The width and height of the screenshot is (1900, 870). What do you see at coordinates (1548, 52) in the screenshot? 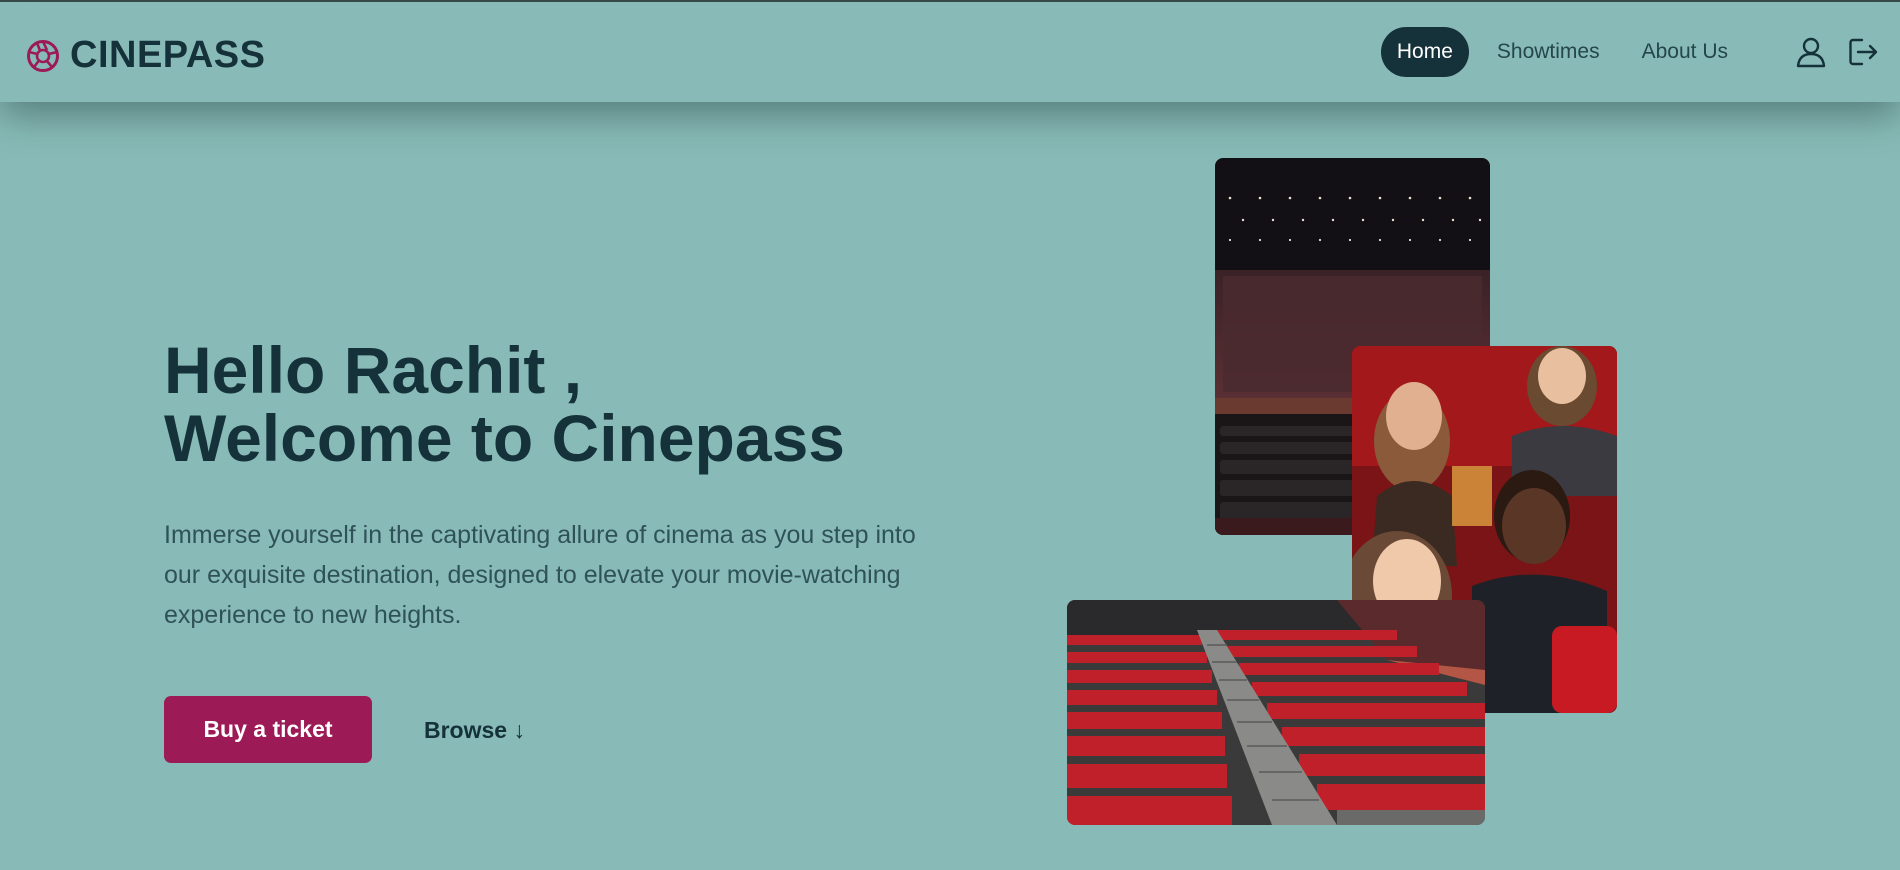
I see `nav-showtimes: Showtimes` at bounding box center [1548, 52].